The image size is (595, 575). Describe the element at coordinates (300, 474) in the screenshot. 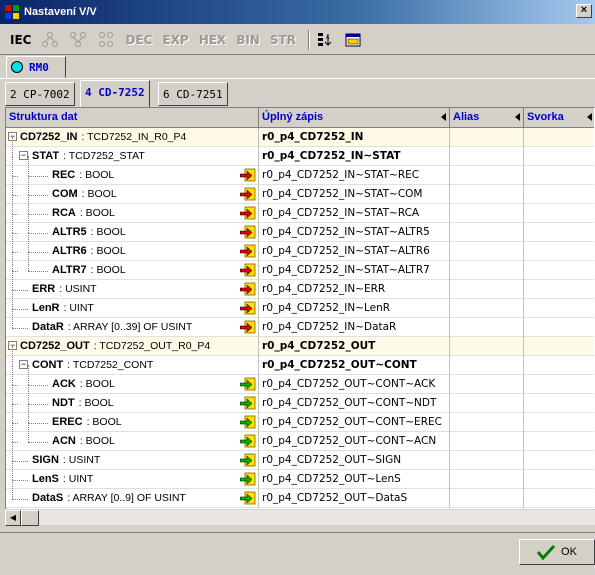

I see `table-row: LenS: UINT r0_p4_CD7252_OUT~LenS` at that location.